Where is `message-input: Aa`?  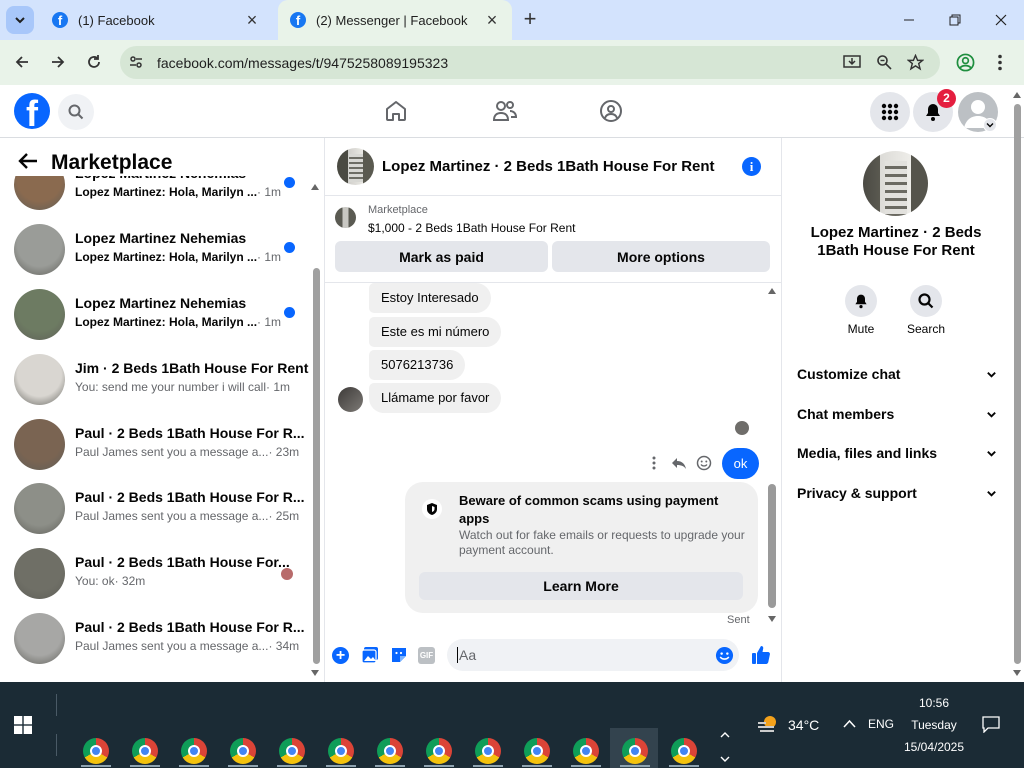
message-input: Aa is located at coordinates (593, 655).